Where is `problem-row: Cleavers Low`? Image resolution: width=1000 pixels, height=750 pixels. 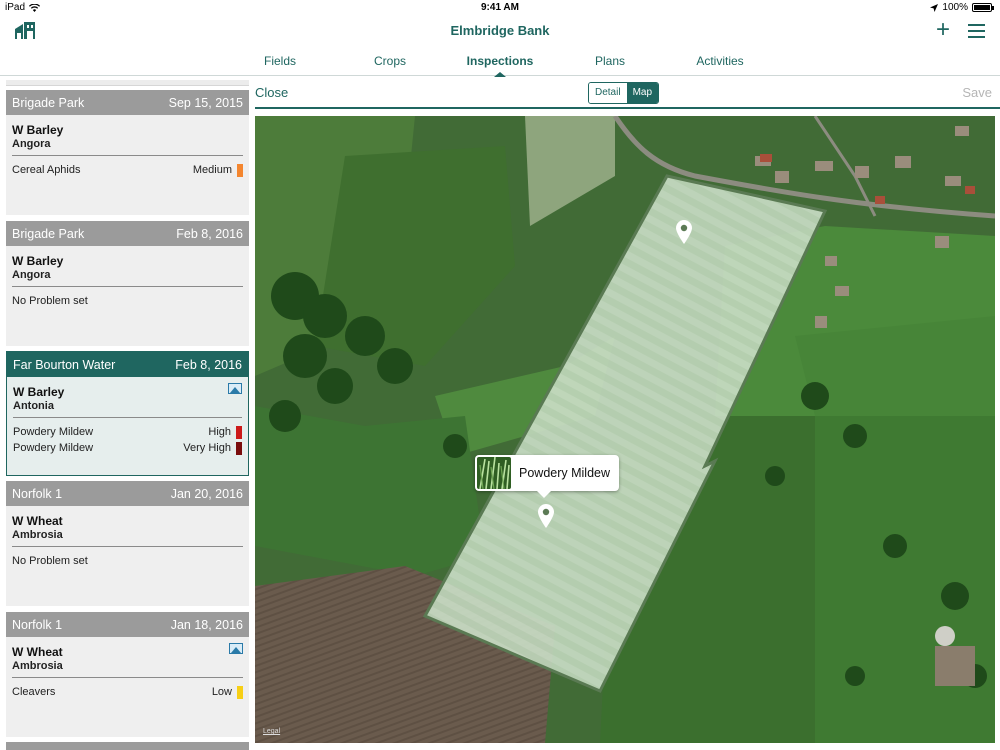 problem-row: Cleavers Low is located at coordinates (127, 692).